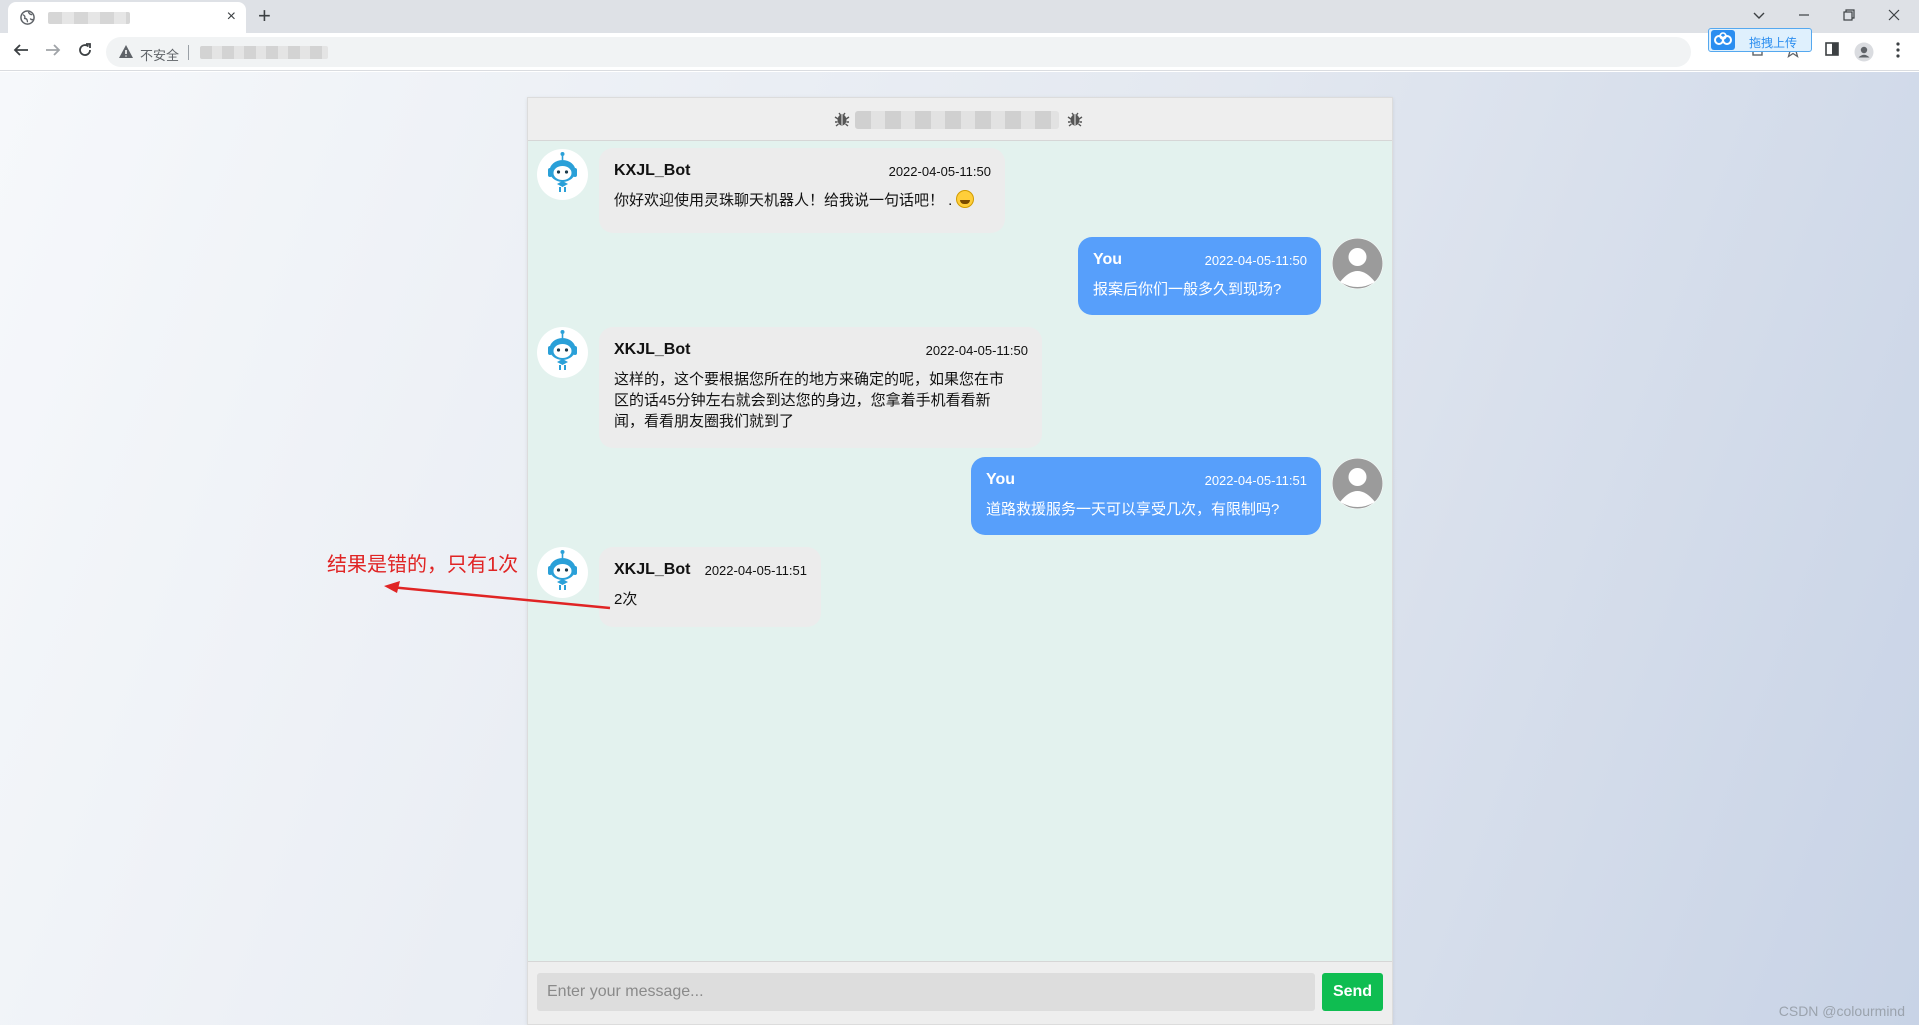  I want to click on sender-name: KXJL_Bot, so click(652, 170).